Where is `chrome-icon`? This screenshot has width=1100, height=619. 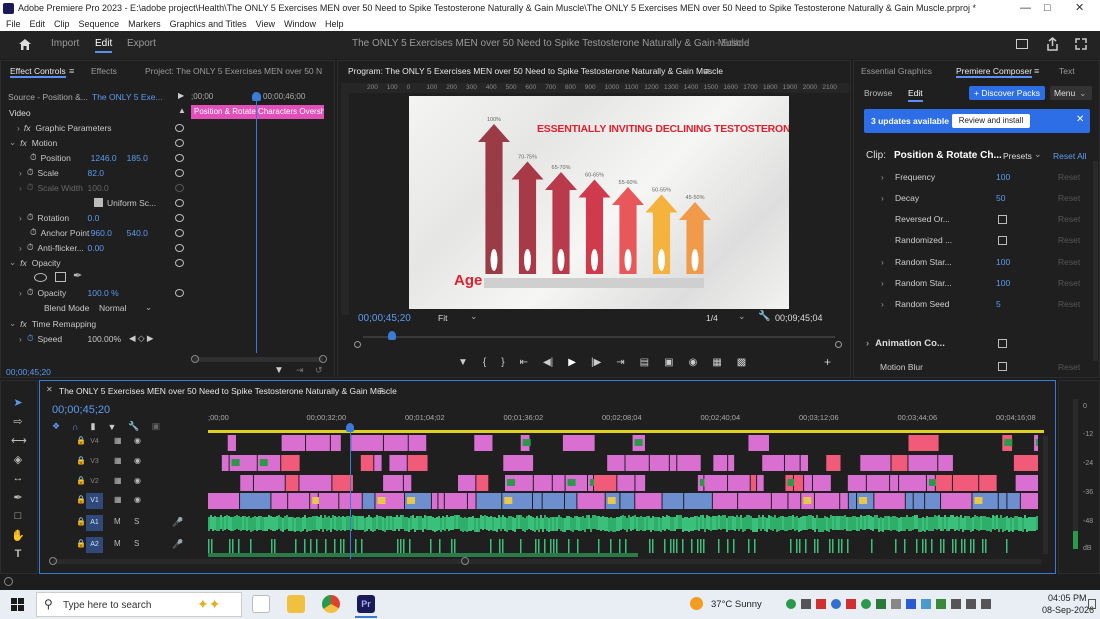
chrome-icon is located at coordinates (331, 604).